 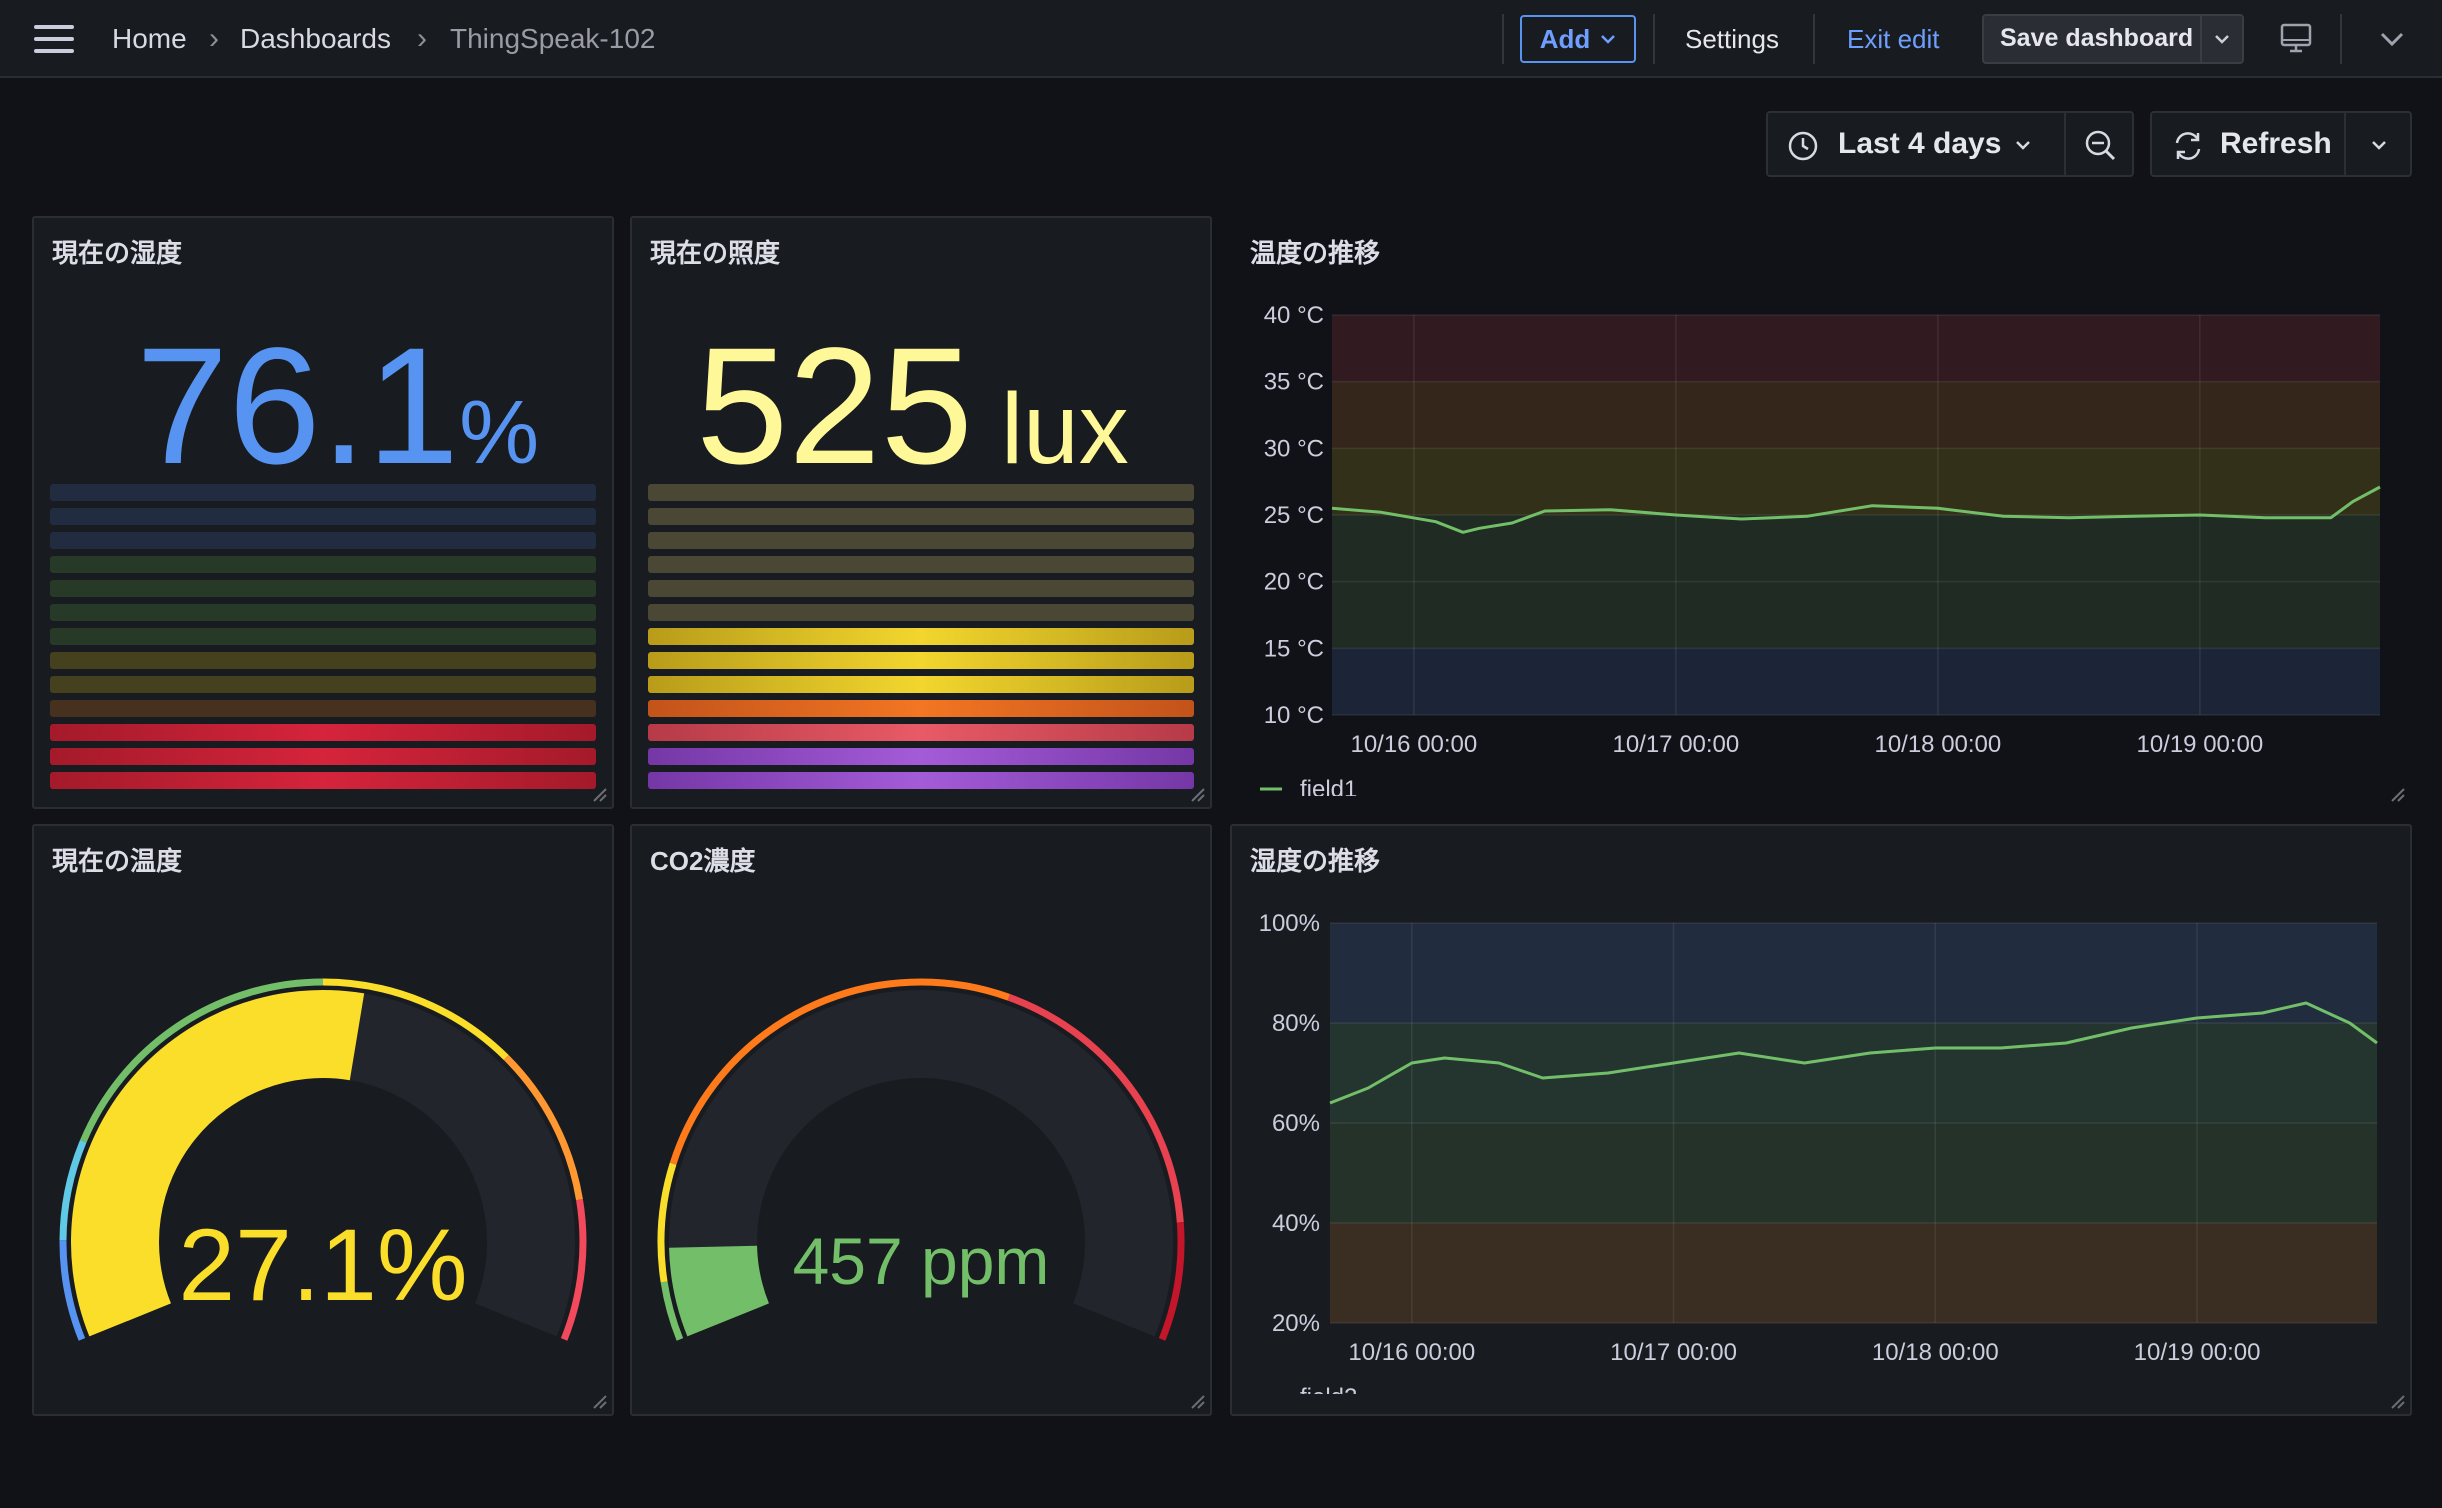 What do you see at coordinates (921, 1120) in the screenshot?
I see `co2-panel: CO2濃度 457 ppm` at bounding box center [921, 1120].